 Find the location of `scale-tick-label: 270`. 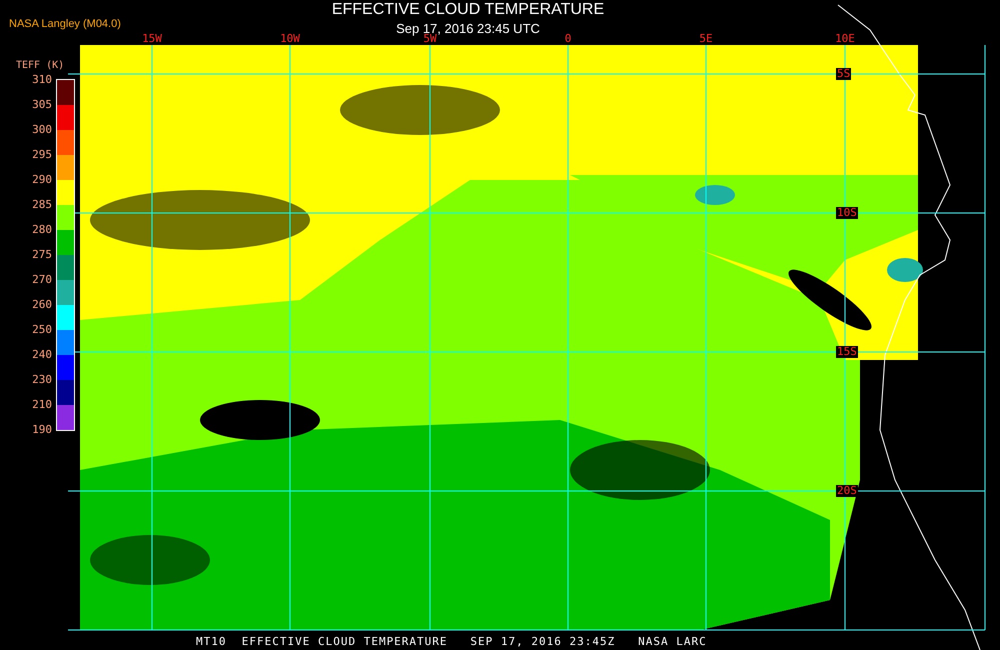

scale-tick-label: 270 is located at coordinates (41, 280).